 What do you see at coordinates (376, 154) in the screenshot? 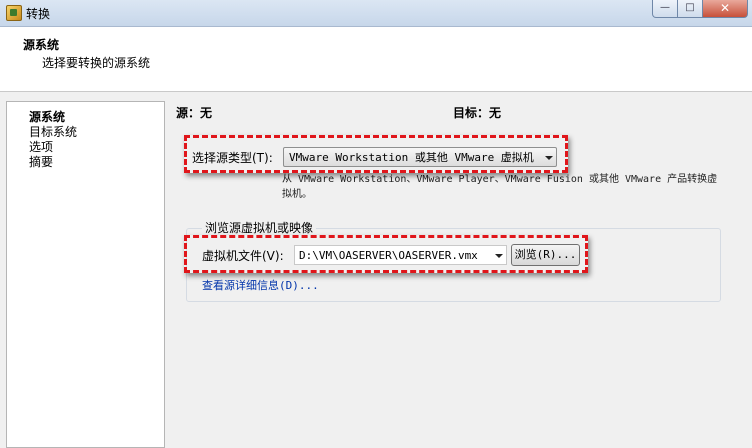
I see `highlight-box-source-type` at bounding box center [376, 154].